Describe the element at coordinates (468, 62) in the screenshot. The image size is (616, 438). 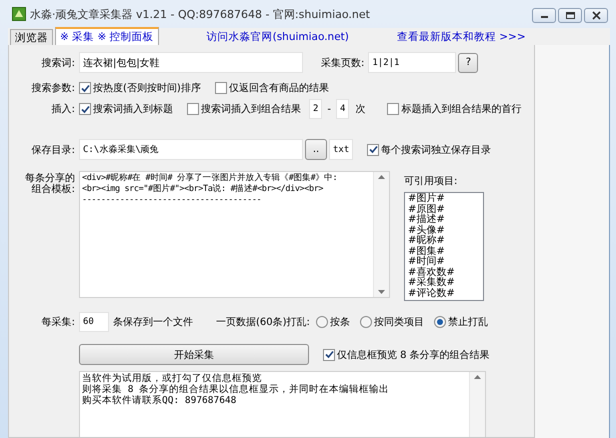
I see `help-button: ?` at that location.